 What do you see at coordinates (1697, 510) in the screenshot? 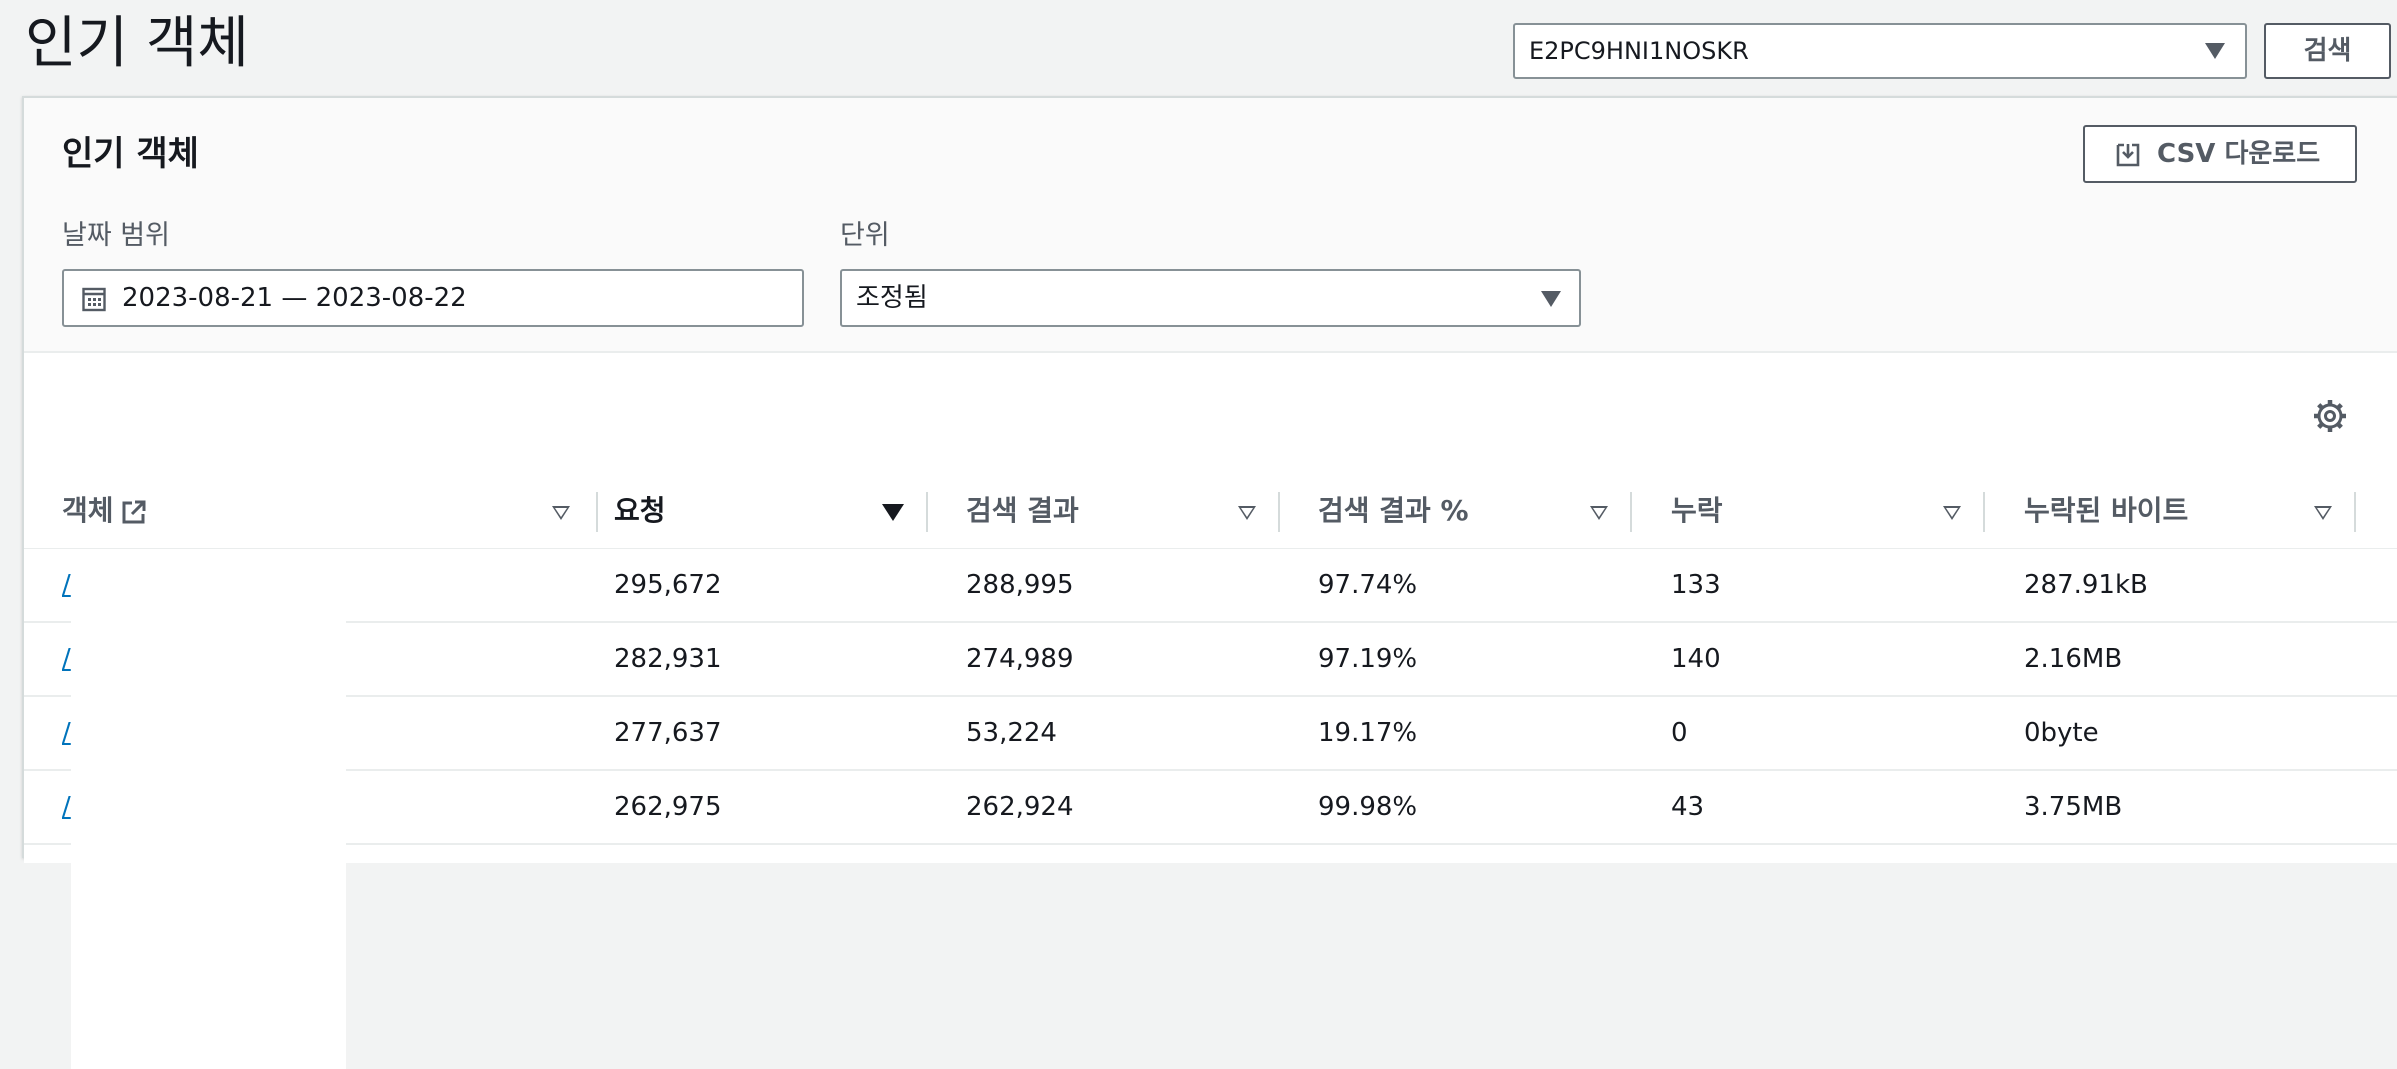
I see `column-header-label: 누락` at bounding box center [1697, 510].